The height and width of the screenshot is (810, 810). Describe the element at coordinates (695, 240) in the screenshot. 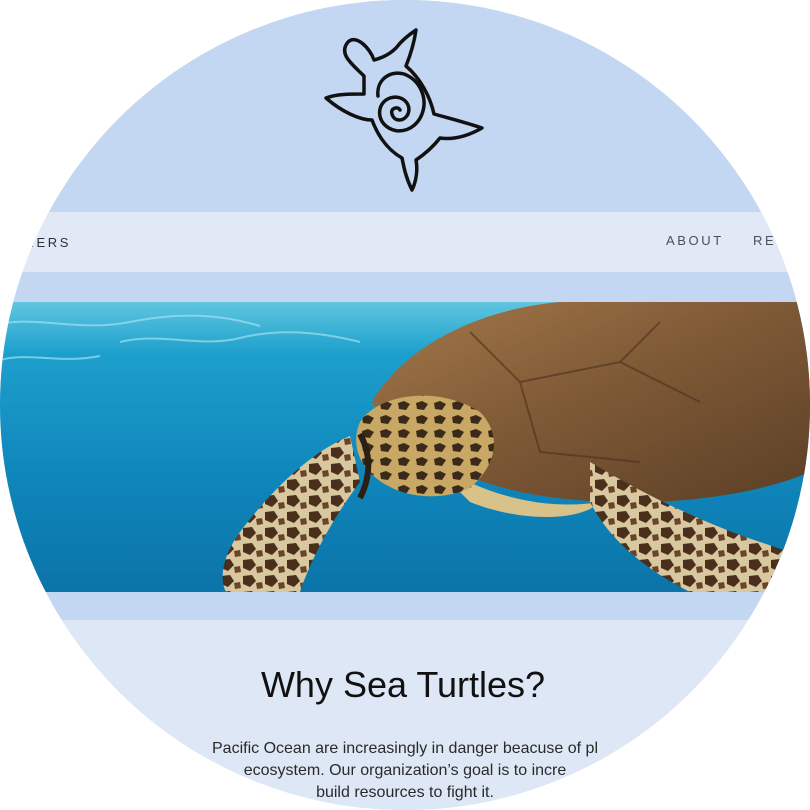

I see `nav-link-about: ABOUT` at that location.